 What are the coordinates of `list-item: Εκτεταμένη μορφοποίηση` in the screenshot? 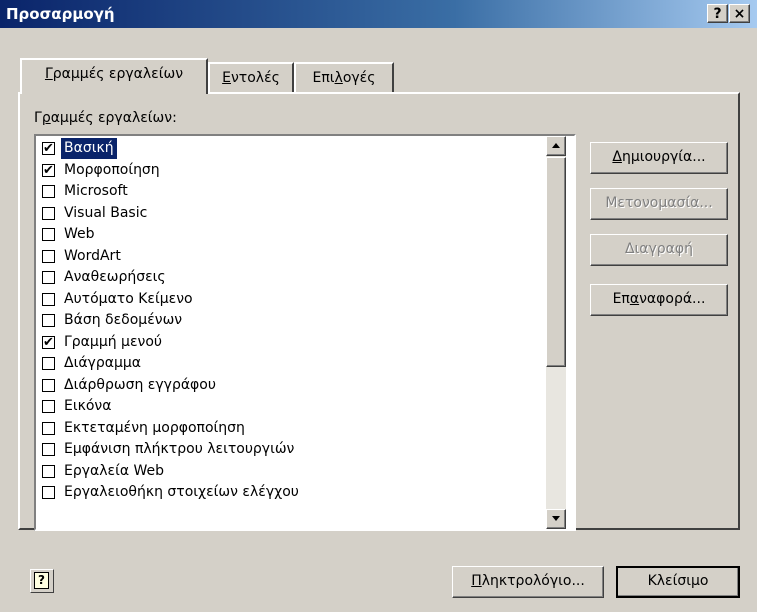 It's located at (291, 429).